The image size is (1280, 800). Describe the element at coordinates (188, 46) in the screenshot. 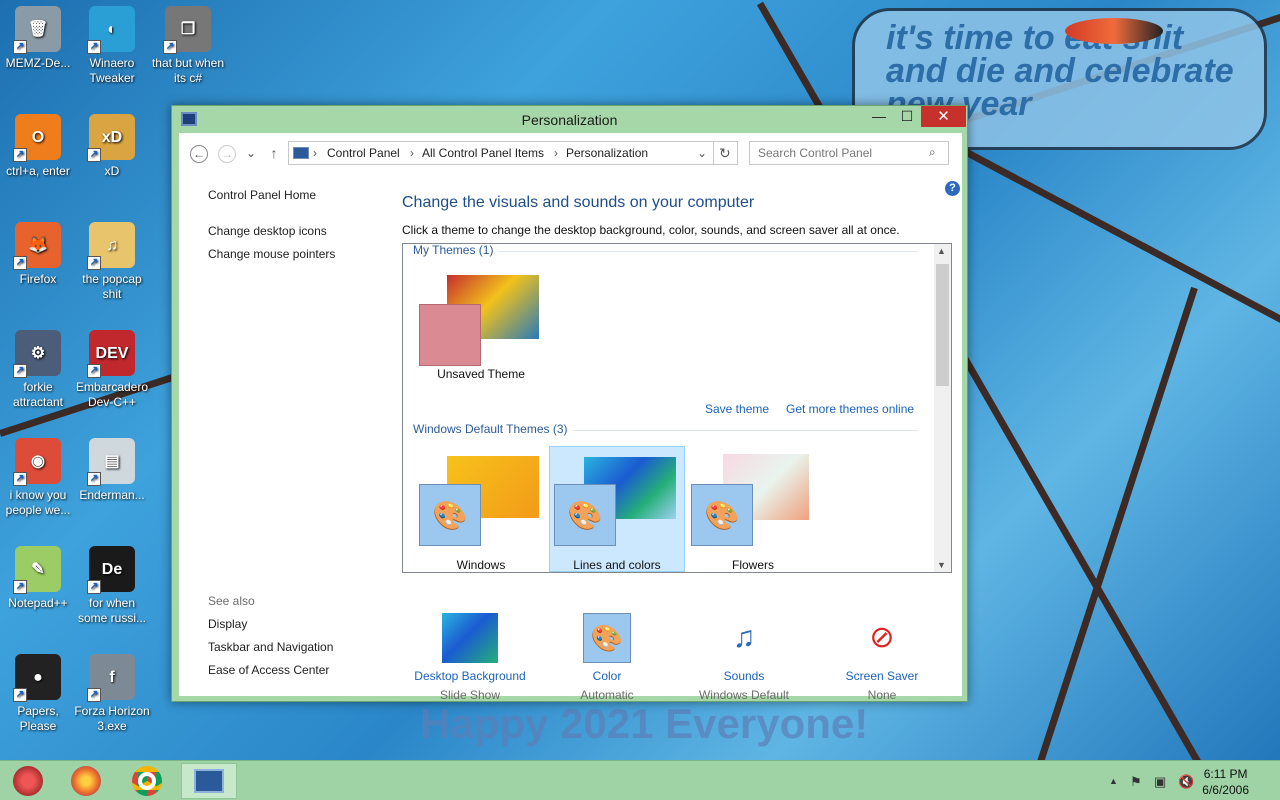

I see `desktop-icon: ❐ ↗ that but when its c#` at that location.